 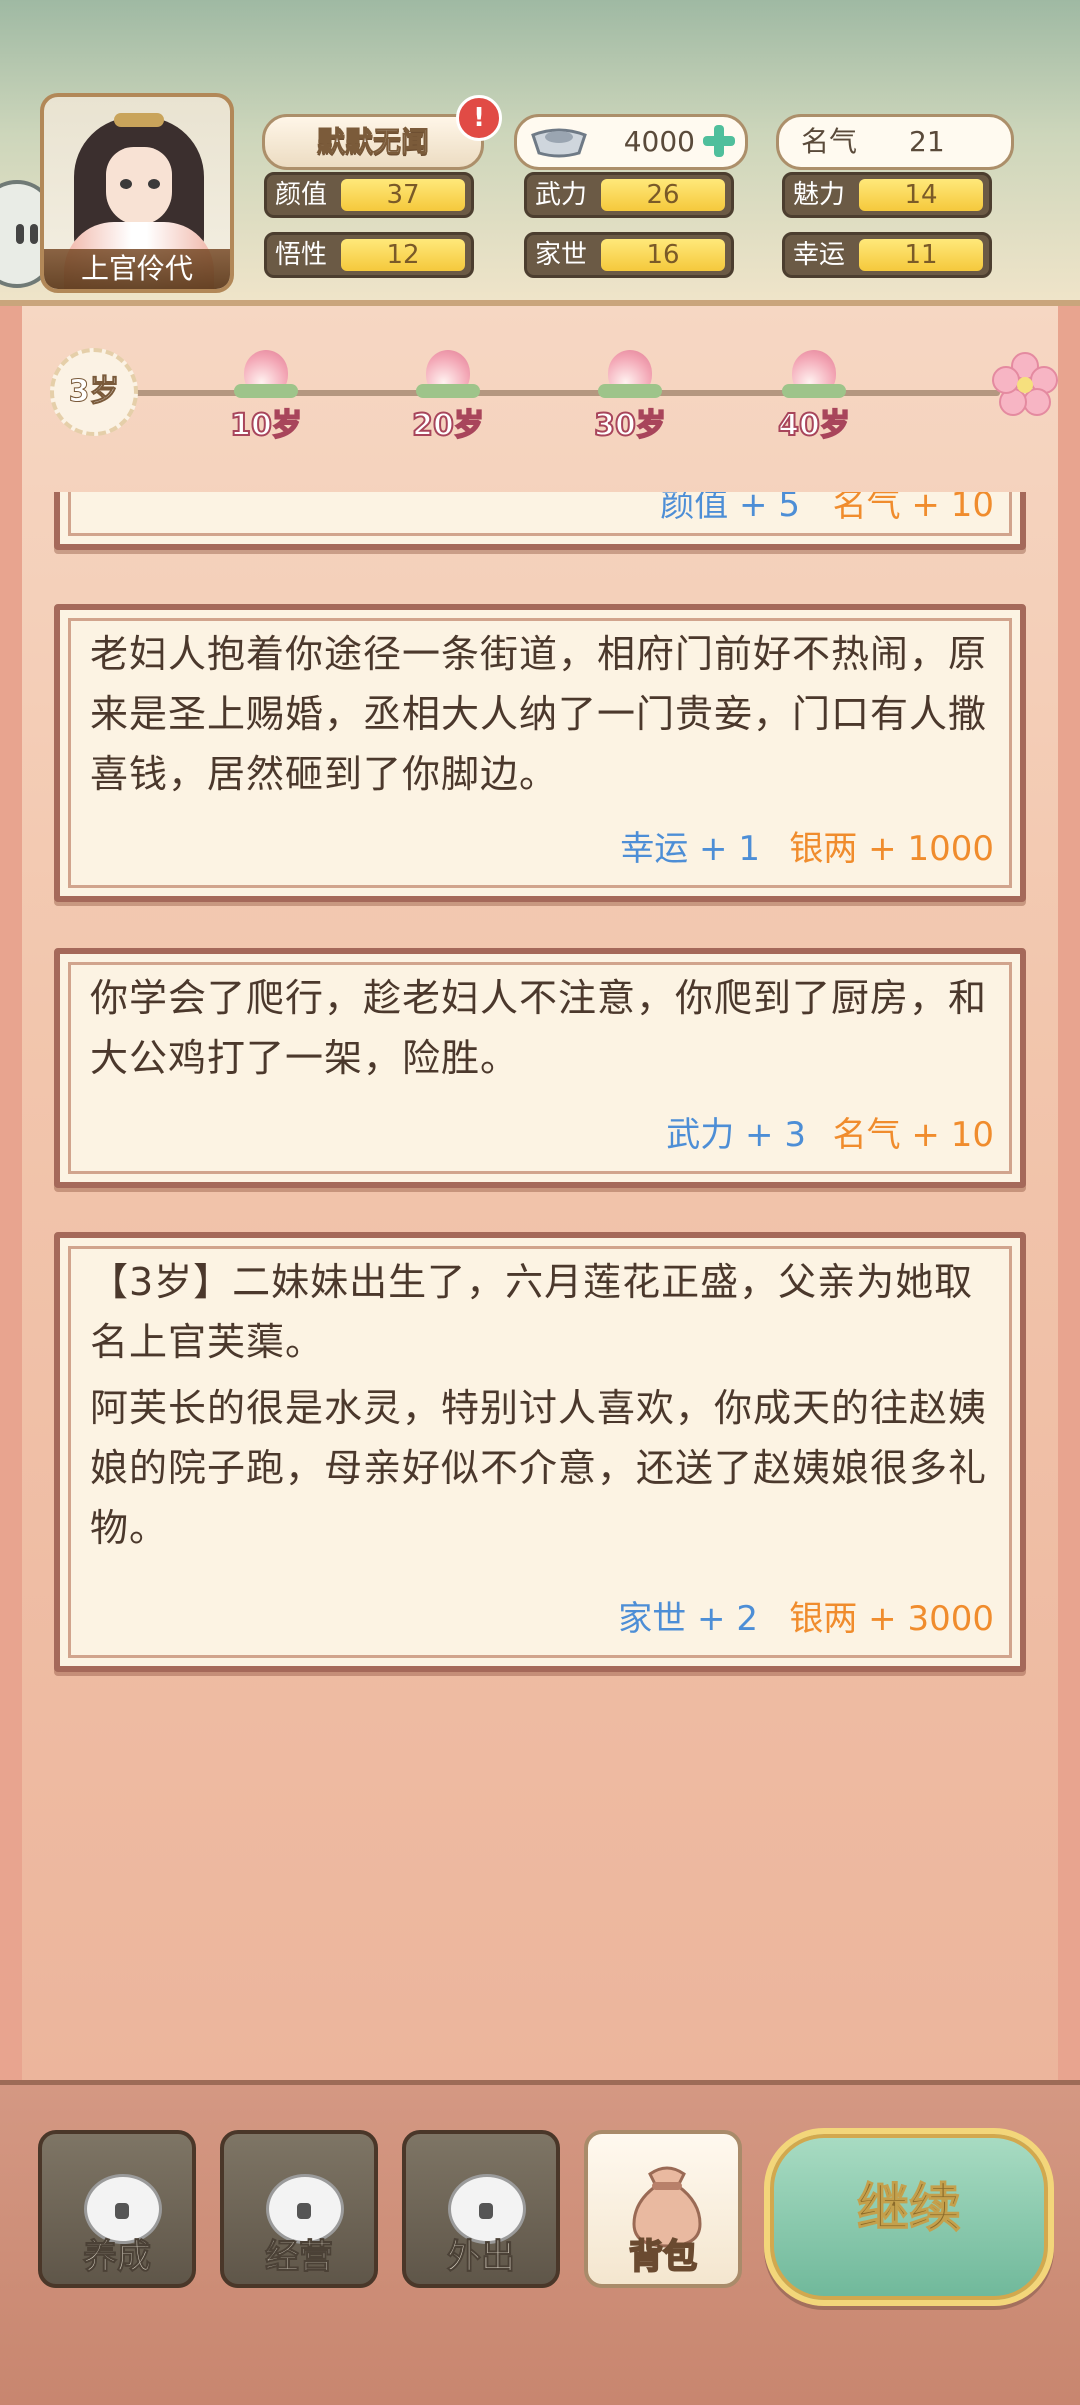 I want to click on stat-wisdom: 悟性 12, so click(x=369, y=255).